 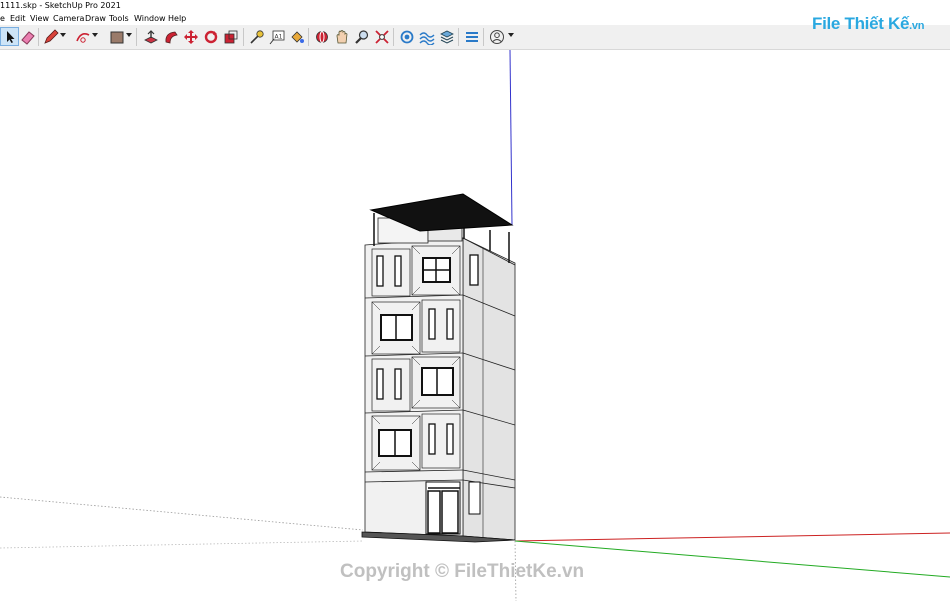 I want to click on paint-bucket-icon, so click(x=296, y=36).